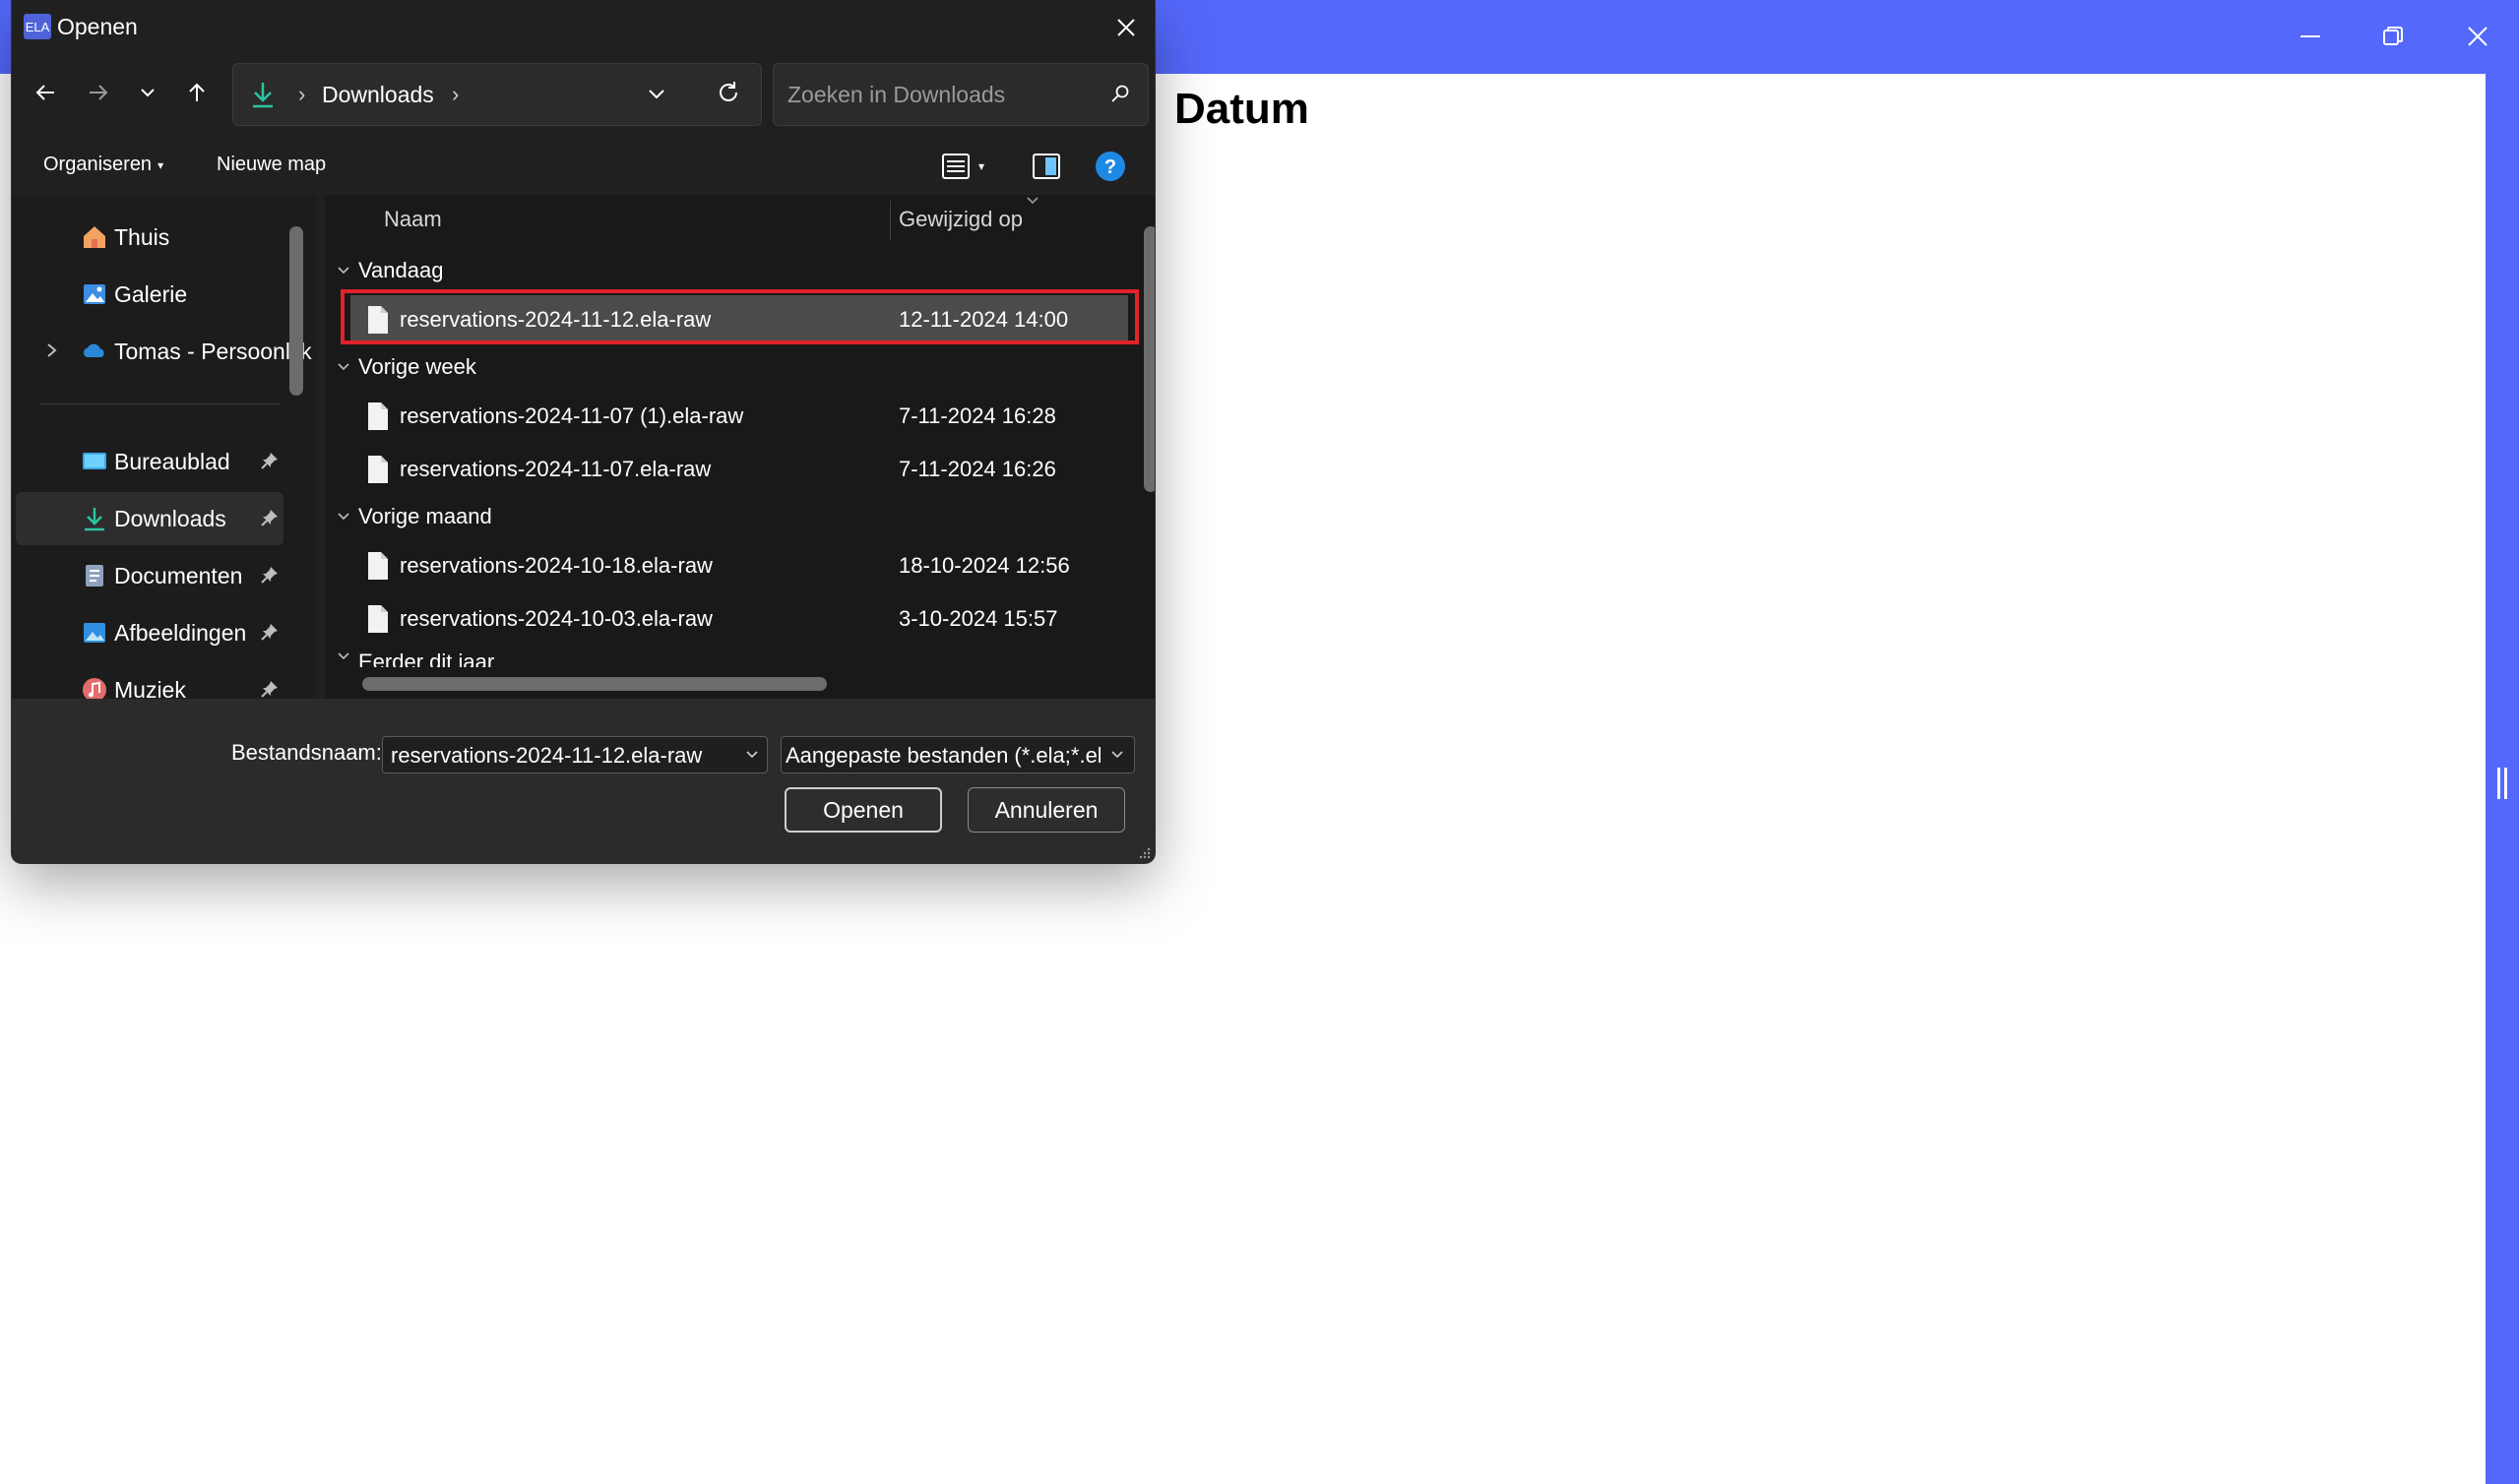  What do you see at coordinates (935, 95) in the screenshot?
I see `search-input` at bounding box center [935, 95].